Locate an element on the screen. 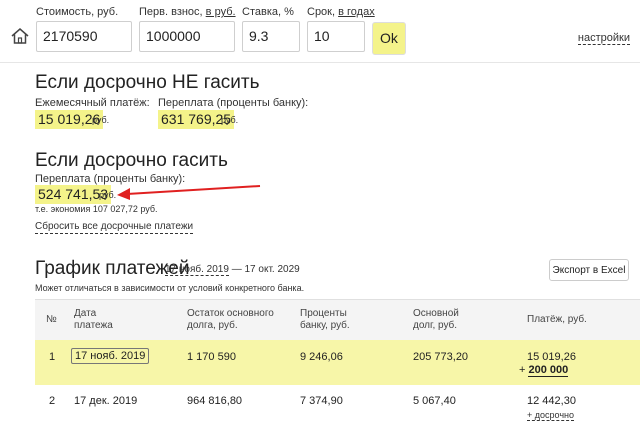 This screenshot has height=432, width=640. row-extra-payment: + 200 000 is located at coordinates (544, 370).